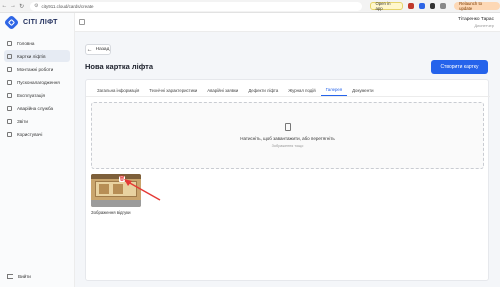 Image resolution: width=500 pixels, height=287 pixels. I want to click on settings-icon, so click(9, 82).